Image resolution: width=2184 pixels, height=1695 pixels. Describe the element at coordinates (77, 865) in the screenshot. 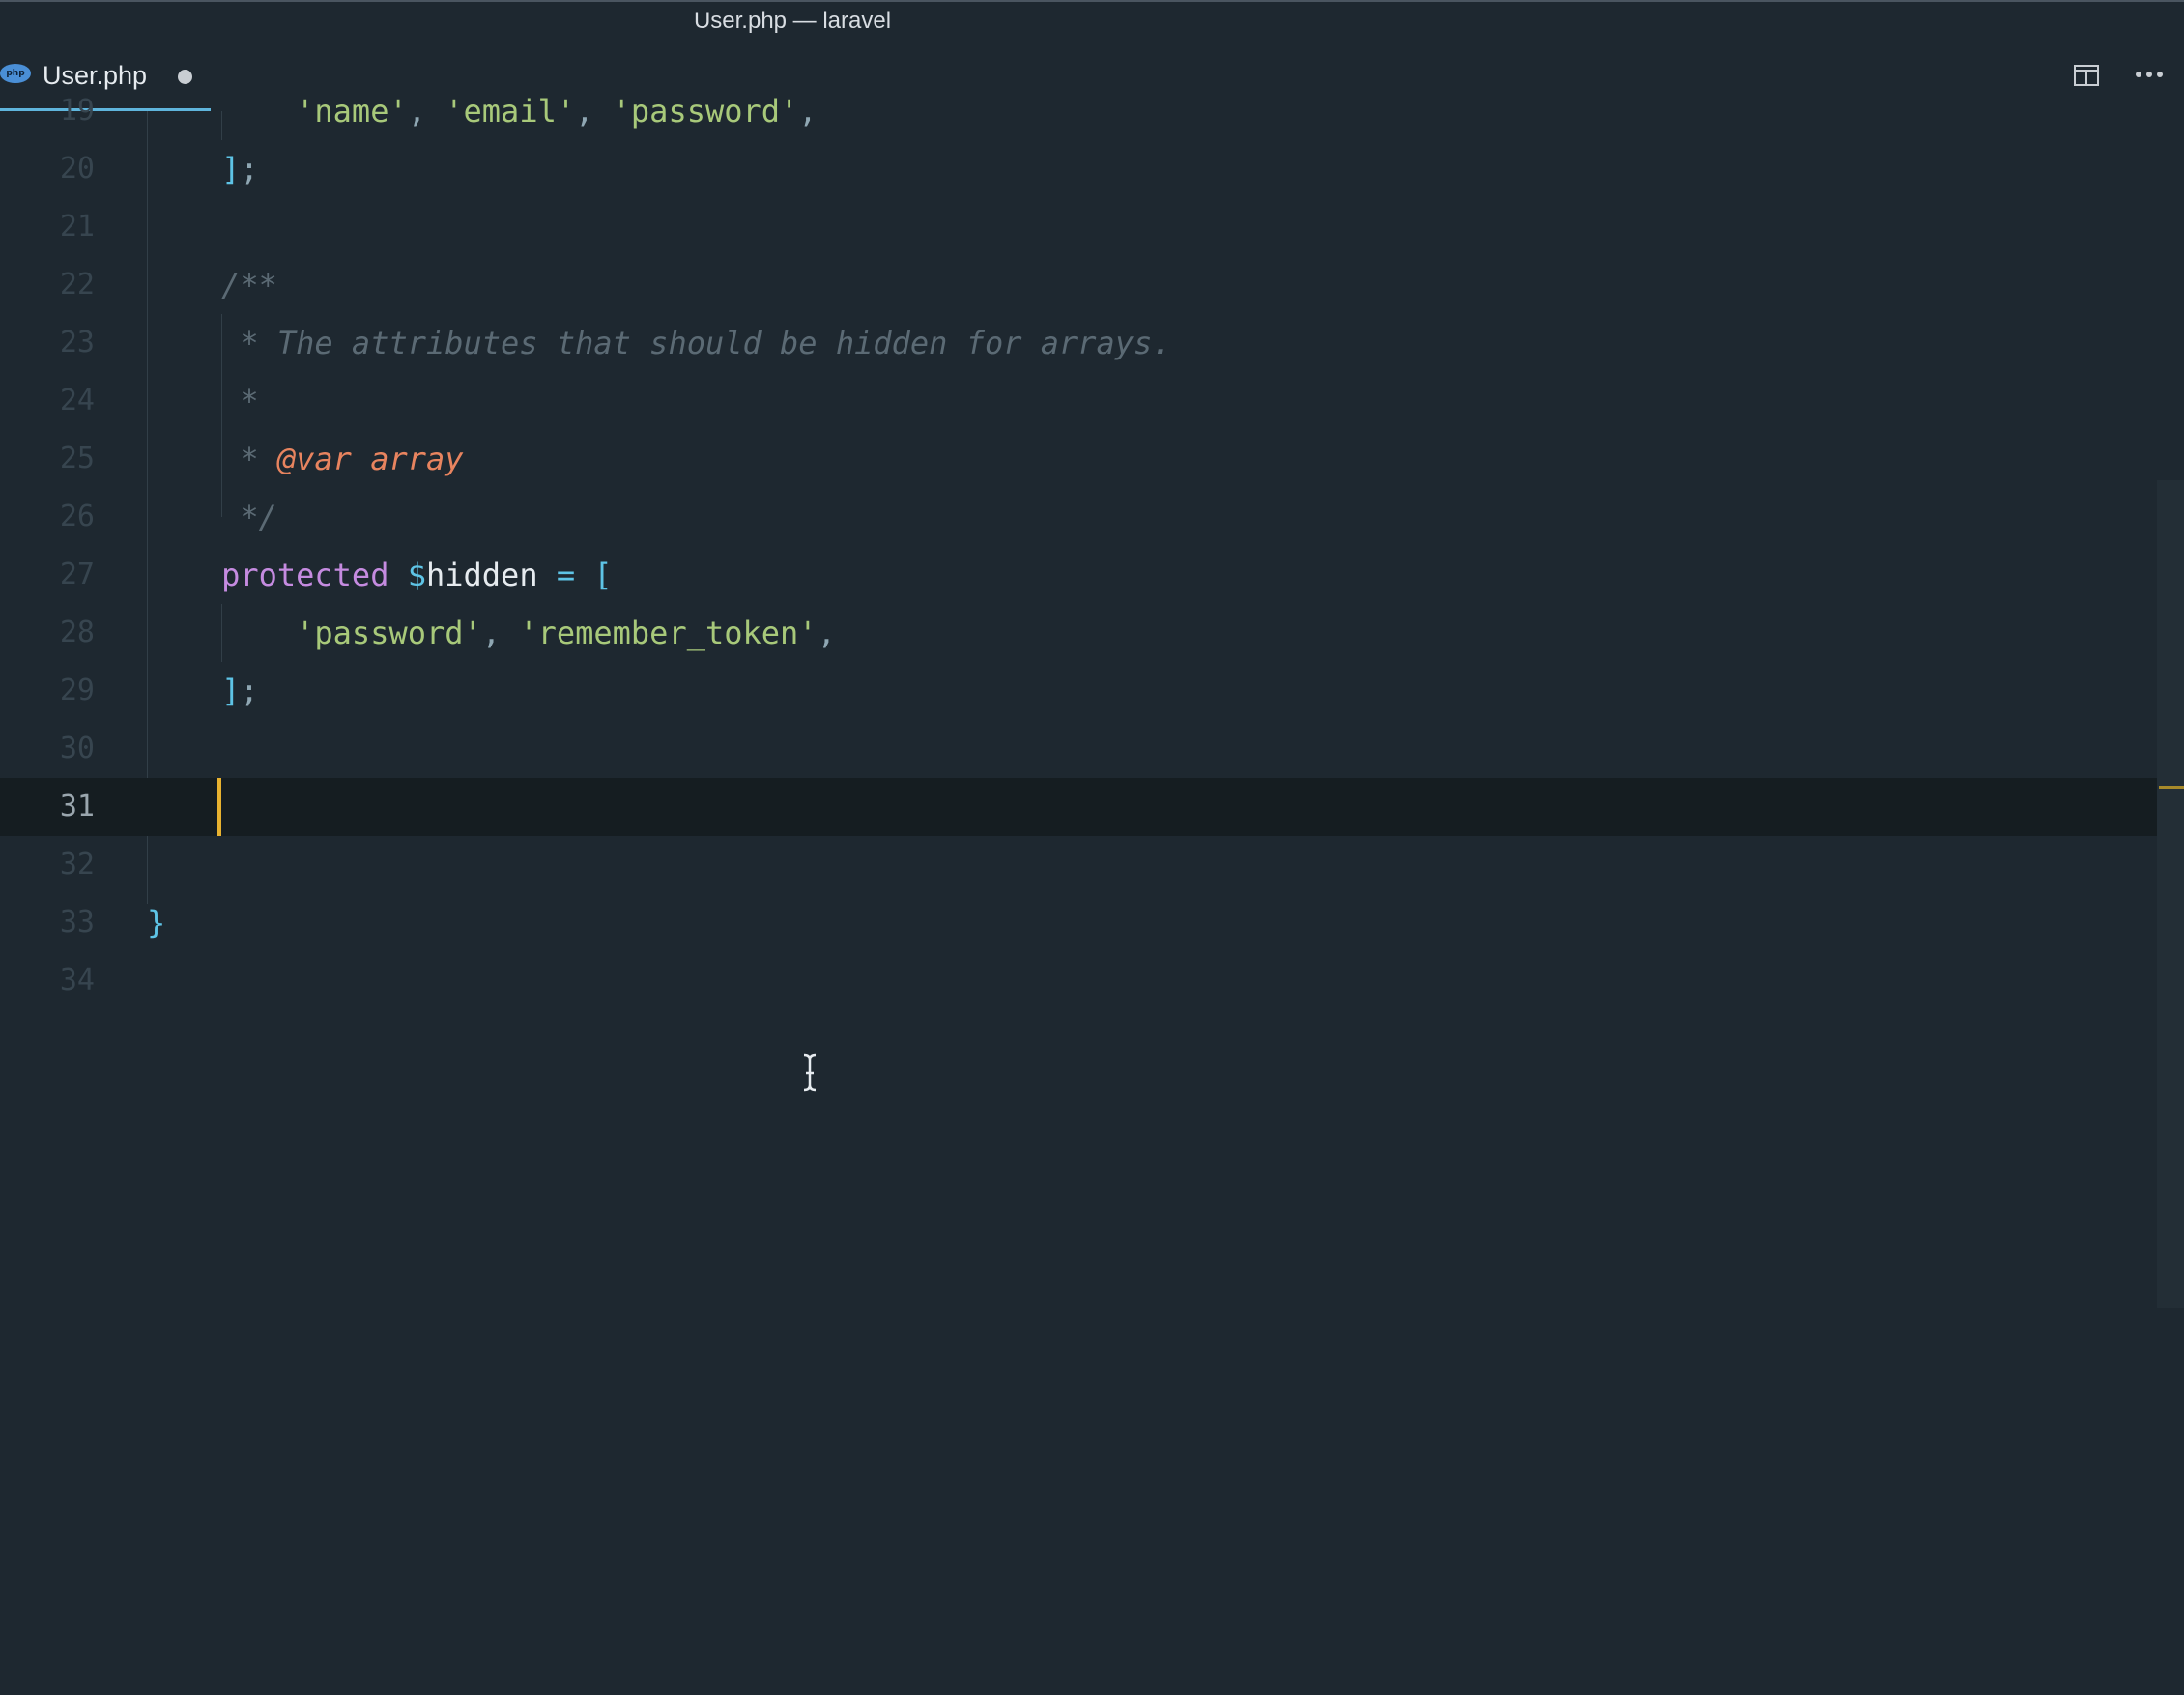

I see `line-number: 32` at that location.